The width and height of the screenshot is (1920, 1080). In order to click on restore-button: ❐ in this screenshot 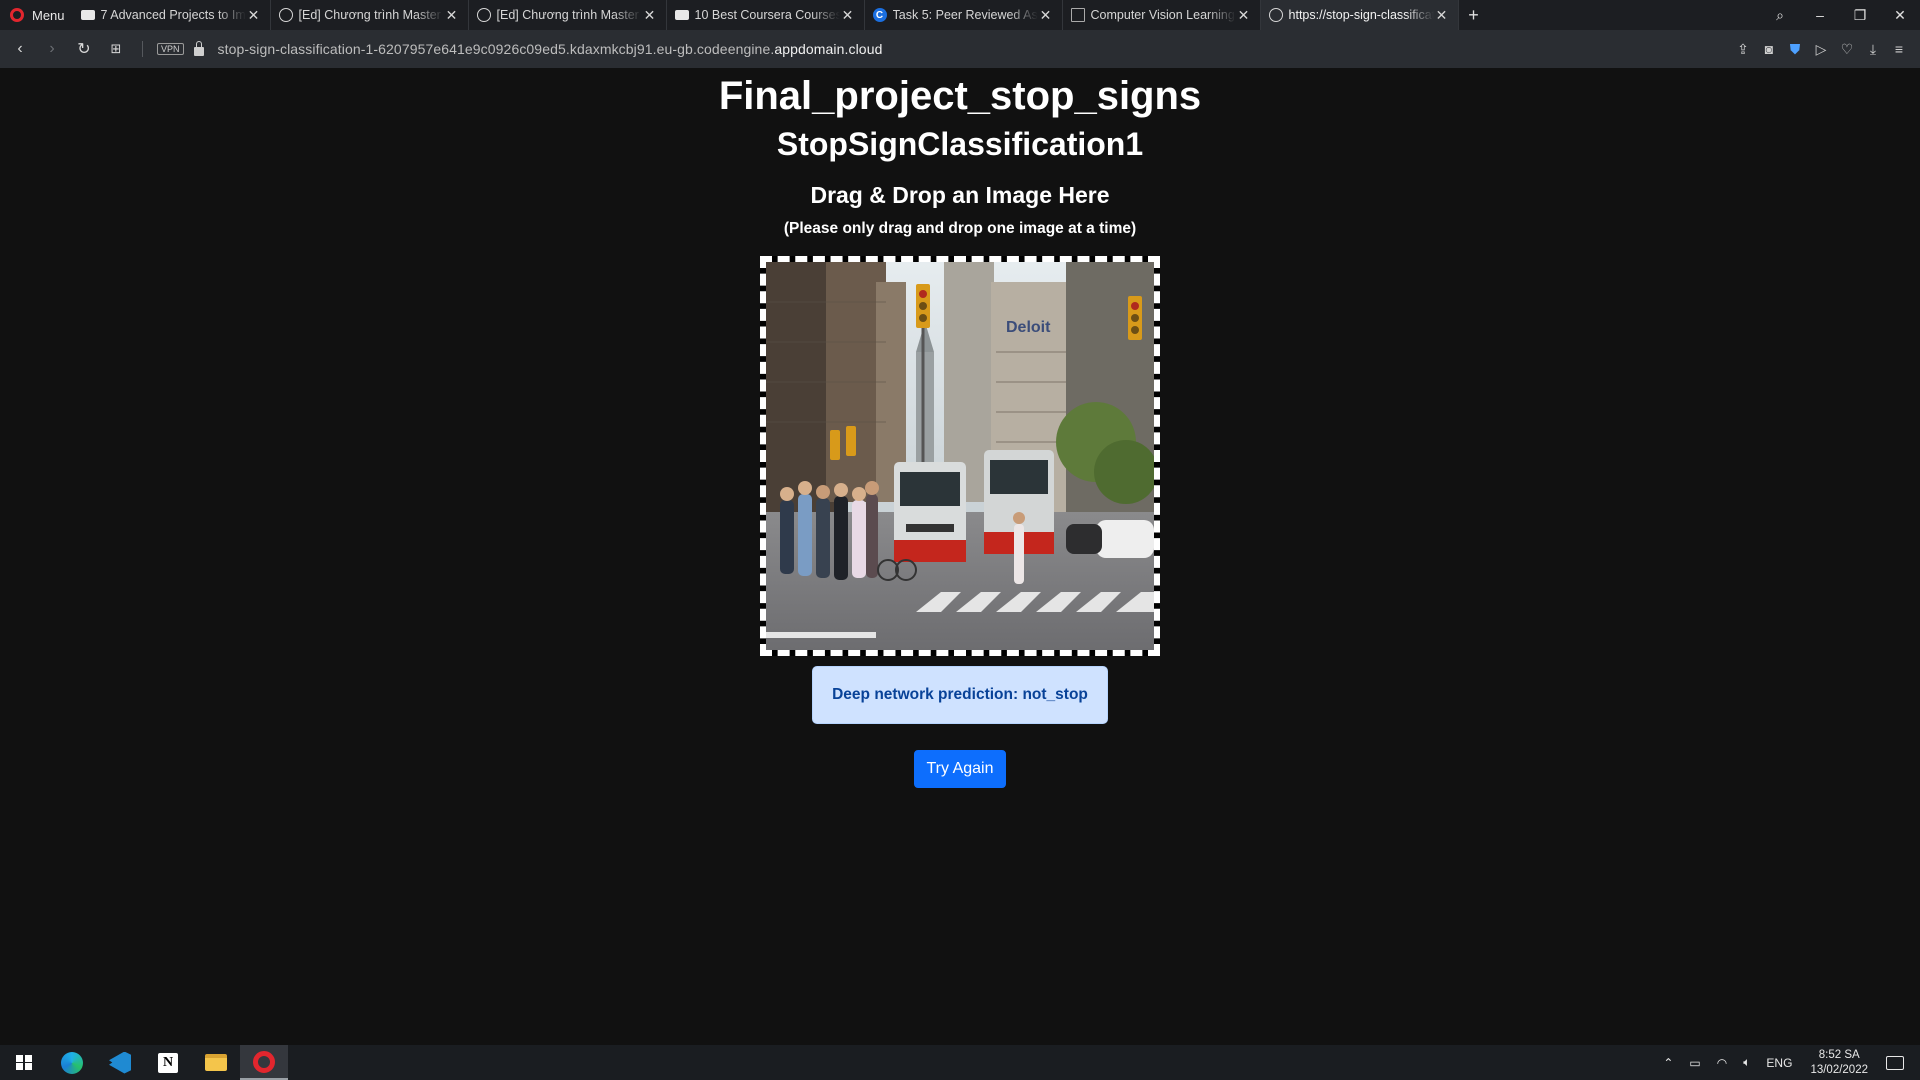, I will do `click(1860, 15)`.